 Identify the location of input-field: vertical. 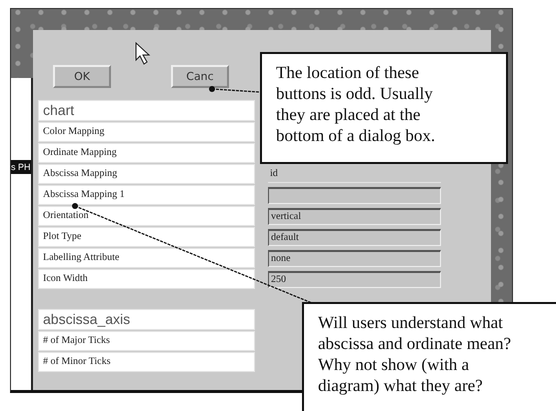
(354, 216).